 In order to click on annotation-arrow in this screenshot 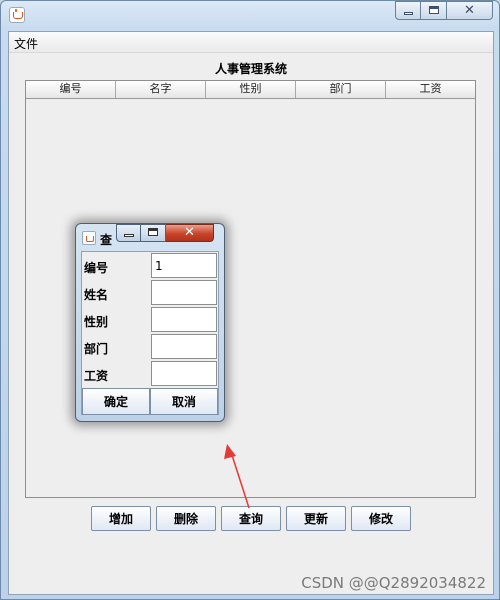, I will do `click(237, 476)`.